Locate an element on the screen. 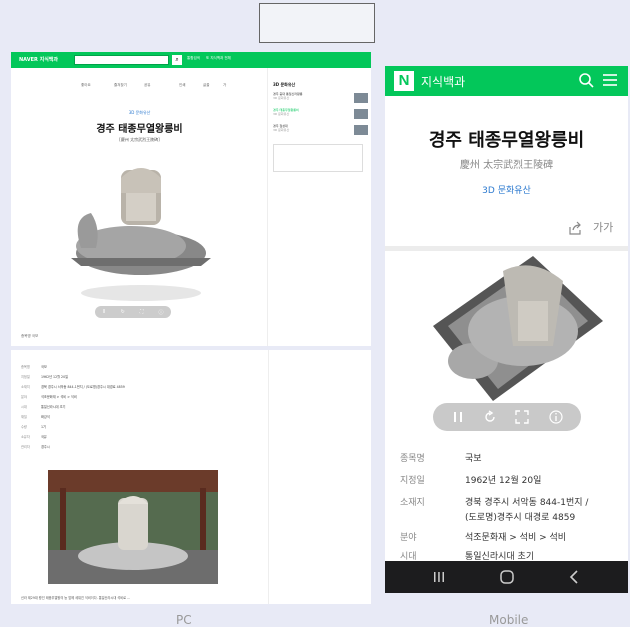  pc-subtitle: 3D 문화유산 is located at coordinates (139, 113).